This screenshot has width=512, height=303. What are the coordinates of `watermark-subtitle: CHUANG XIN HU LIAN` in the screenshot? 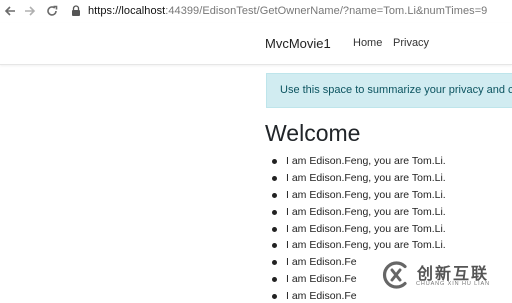 It's located at (453, 284).